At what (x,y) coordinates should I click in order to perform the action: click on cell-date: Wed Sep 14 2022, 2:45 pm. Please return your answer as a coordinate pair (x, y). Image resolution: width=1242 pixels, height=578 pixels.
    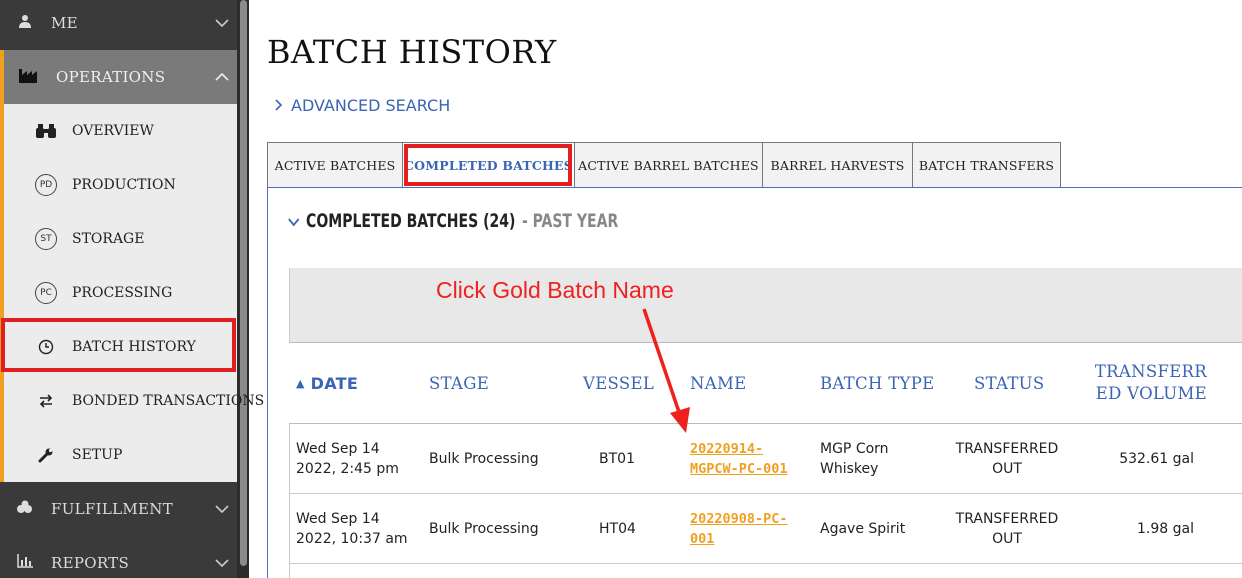
    Looking at the image, I should click on (347, 459).